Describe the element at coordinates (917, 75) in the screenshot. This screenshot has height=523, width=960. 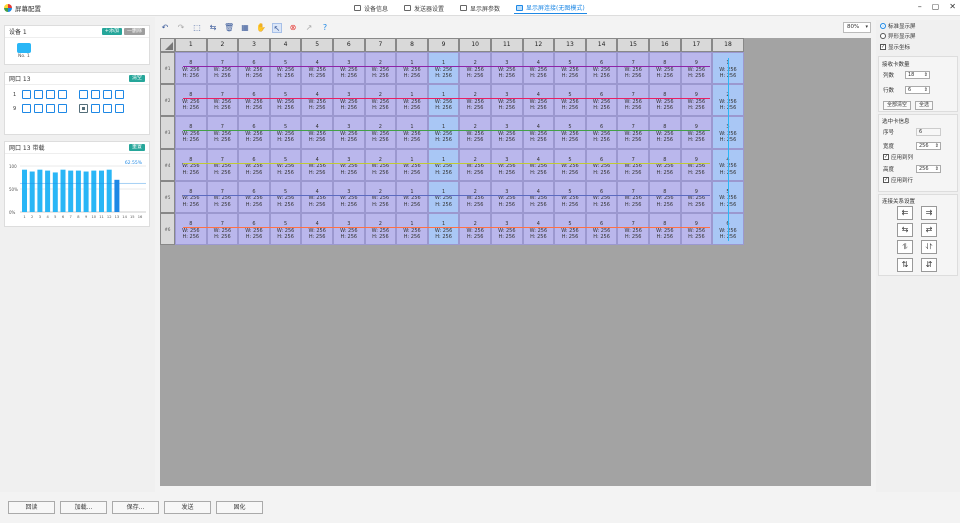
I see `cols-spinner: 18` at that location.